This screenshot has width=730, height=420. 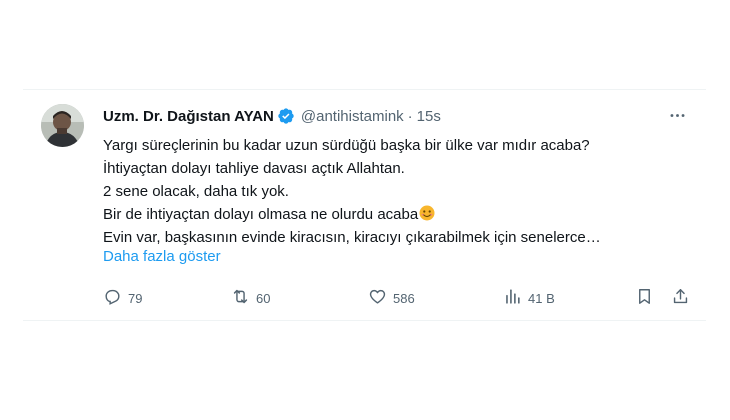 I want to click on reply-count: 79, so click(x=135, y=298).